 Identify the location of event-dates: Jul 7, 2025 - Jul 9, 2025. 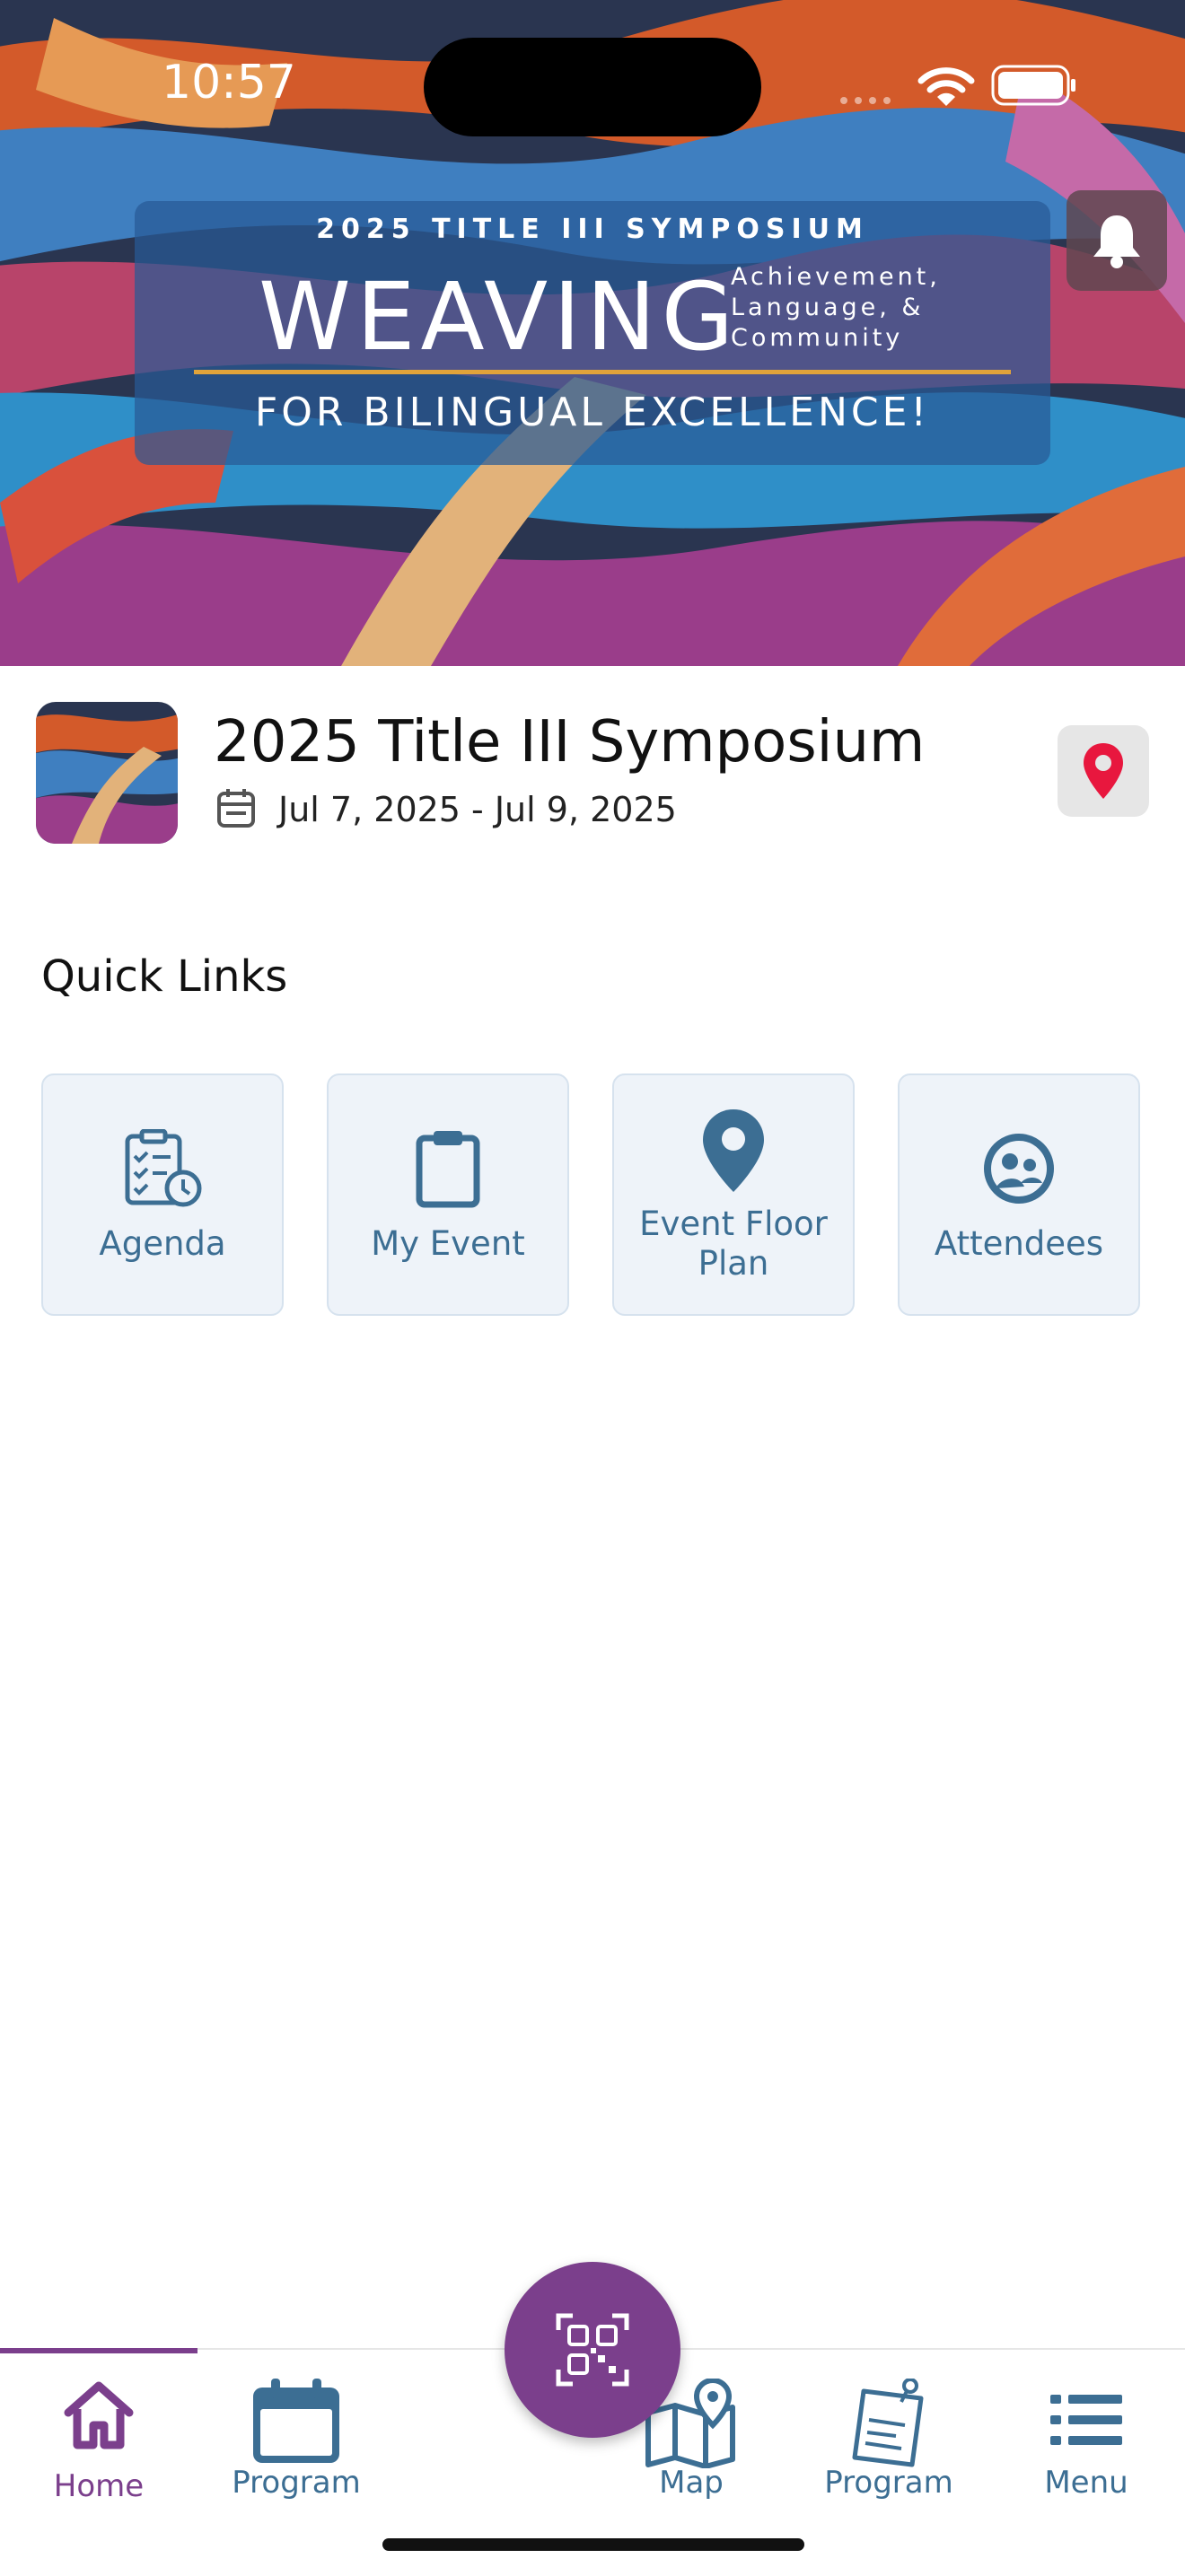
(477, 809).